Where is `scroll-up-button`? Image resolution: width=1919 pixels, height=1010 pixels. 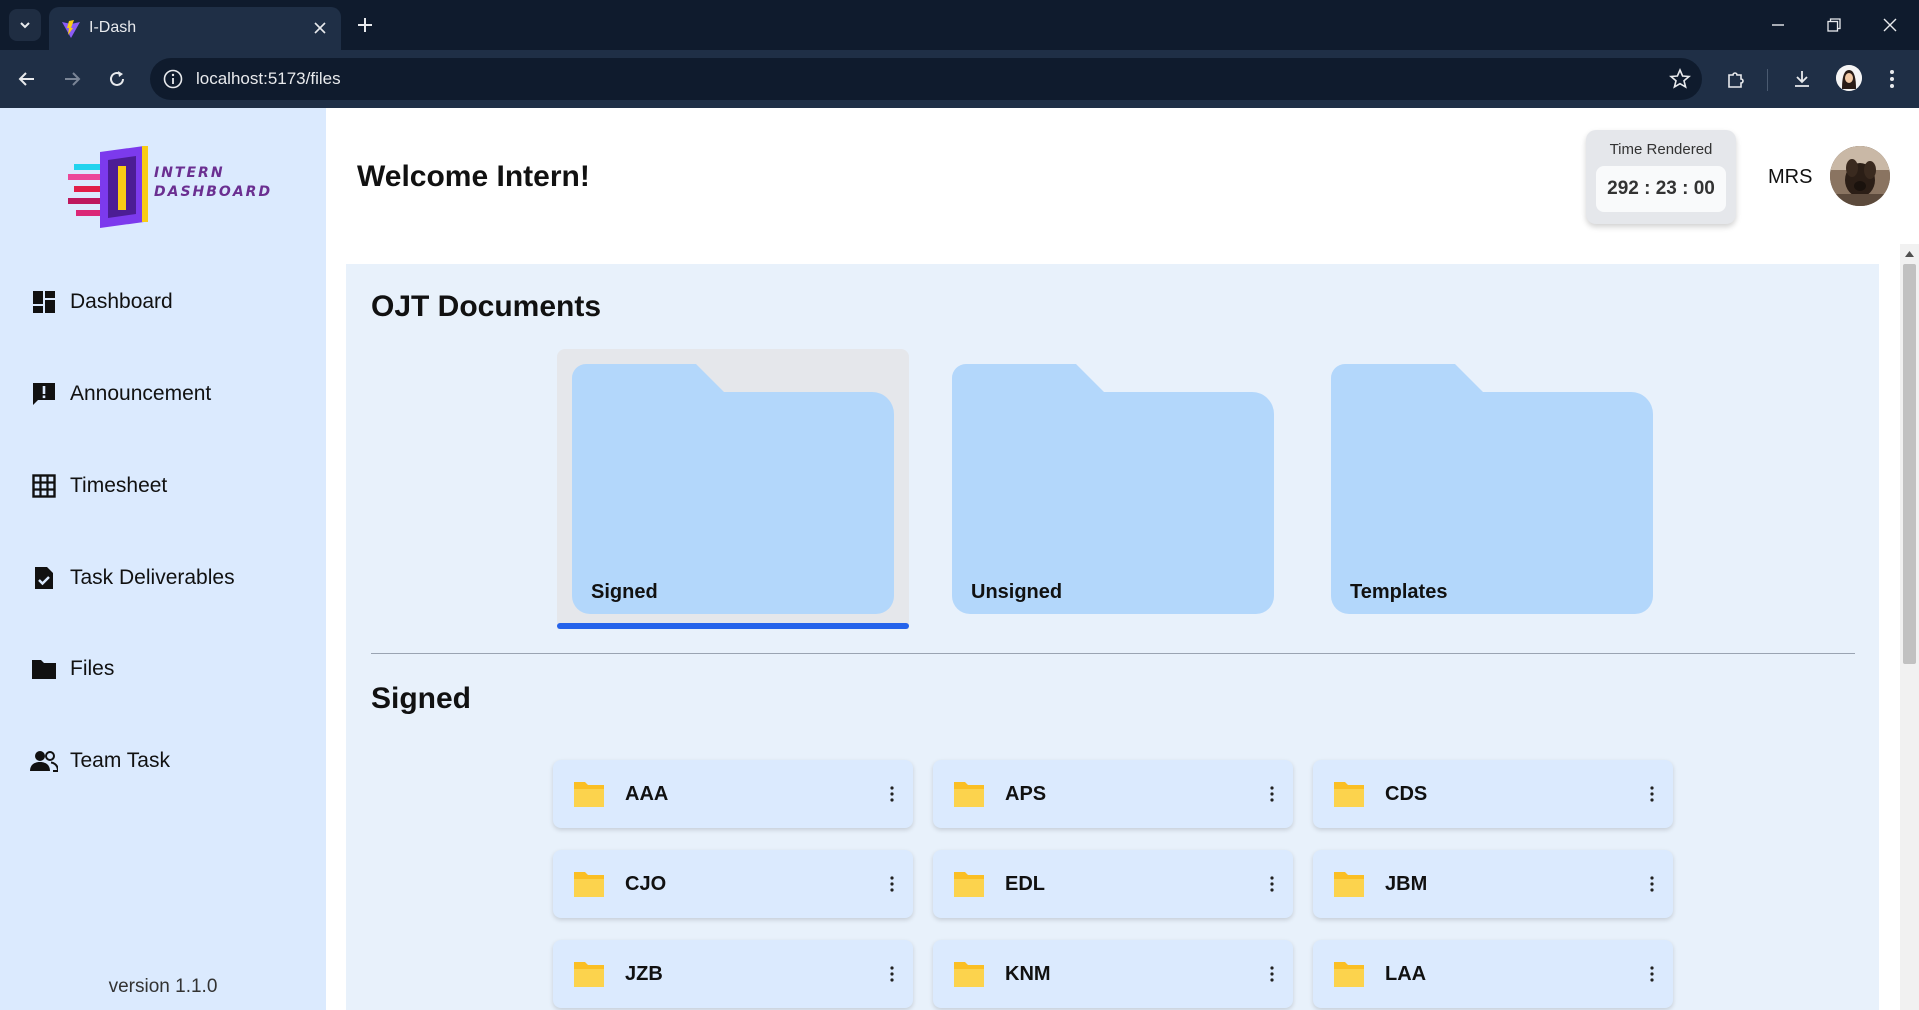 scroll-up-button is located at coordinates (1909, 254).